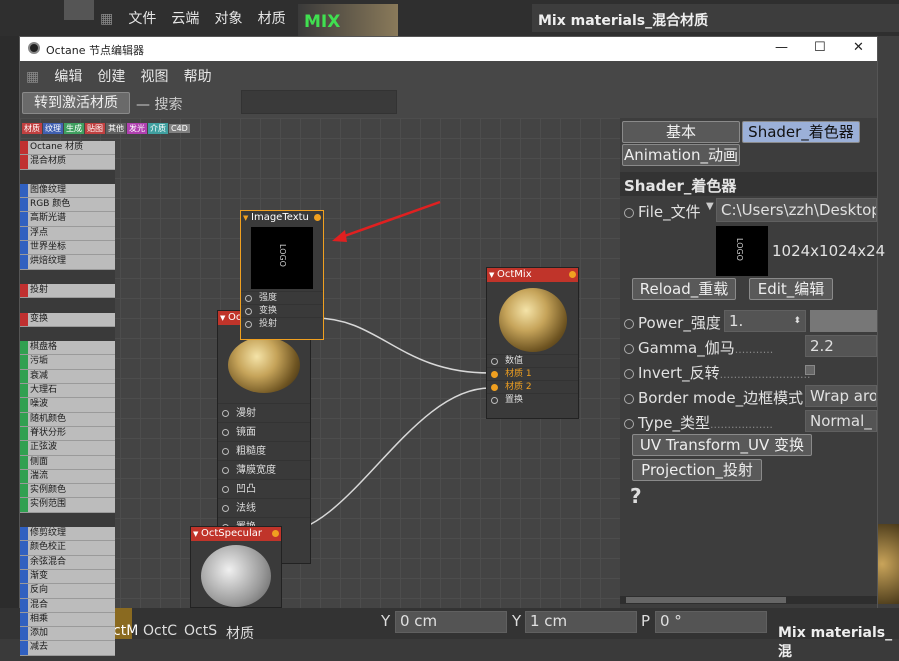  I want to click on port-material-1: 材质 1, so click(532, 373).